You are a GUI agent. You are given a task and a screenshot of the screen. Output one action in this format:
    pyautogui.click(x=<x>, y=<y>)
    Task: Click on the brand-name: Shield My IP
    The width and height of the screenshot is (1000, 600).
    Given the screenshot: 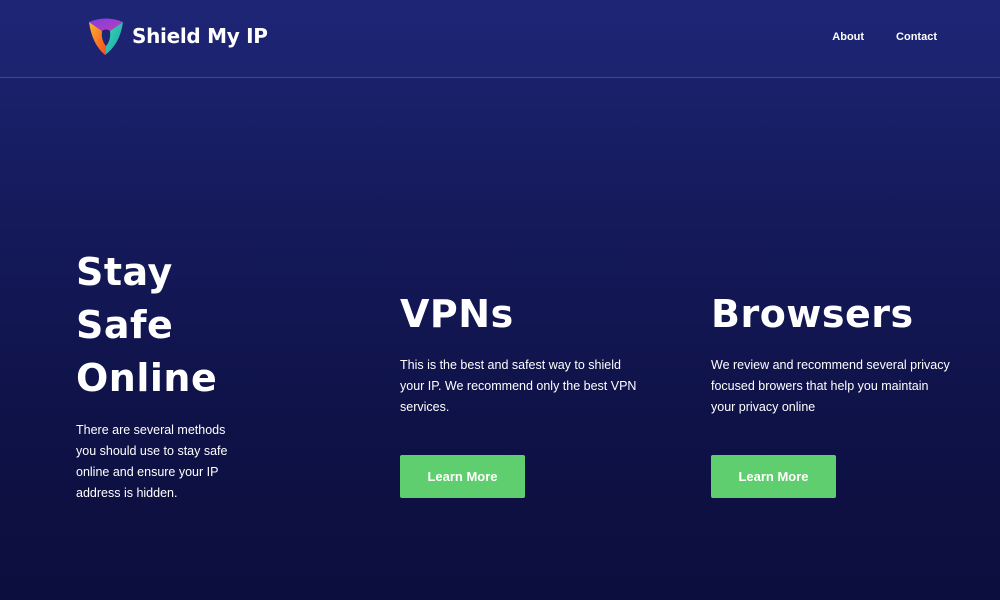 What is the action you would take?
    pyautogui.click(x=200, y=36)
    